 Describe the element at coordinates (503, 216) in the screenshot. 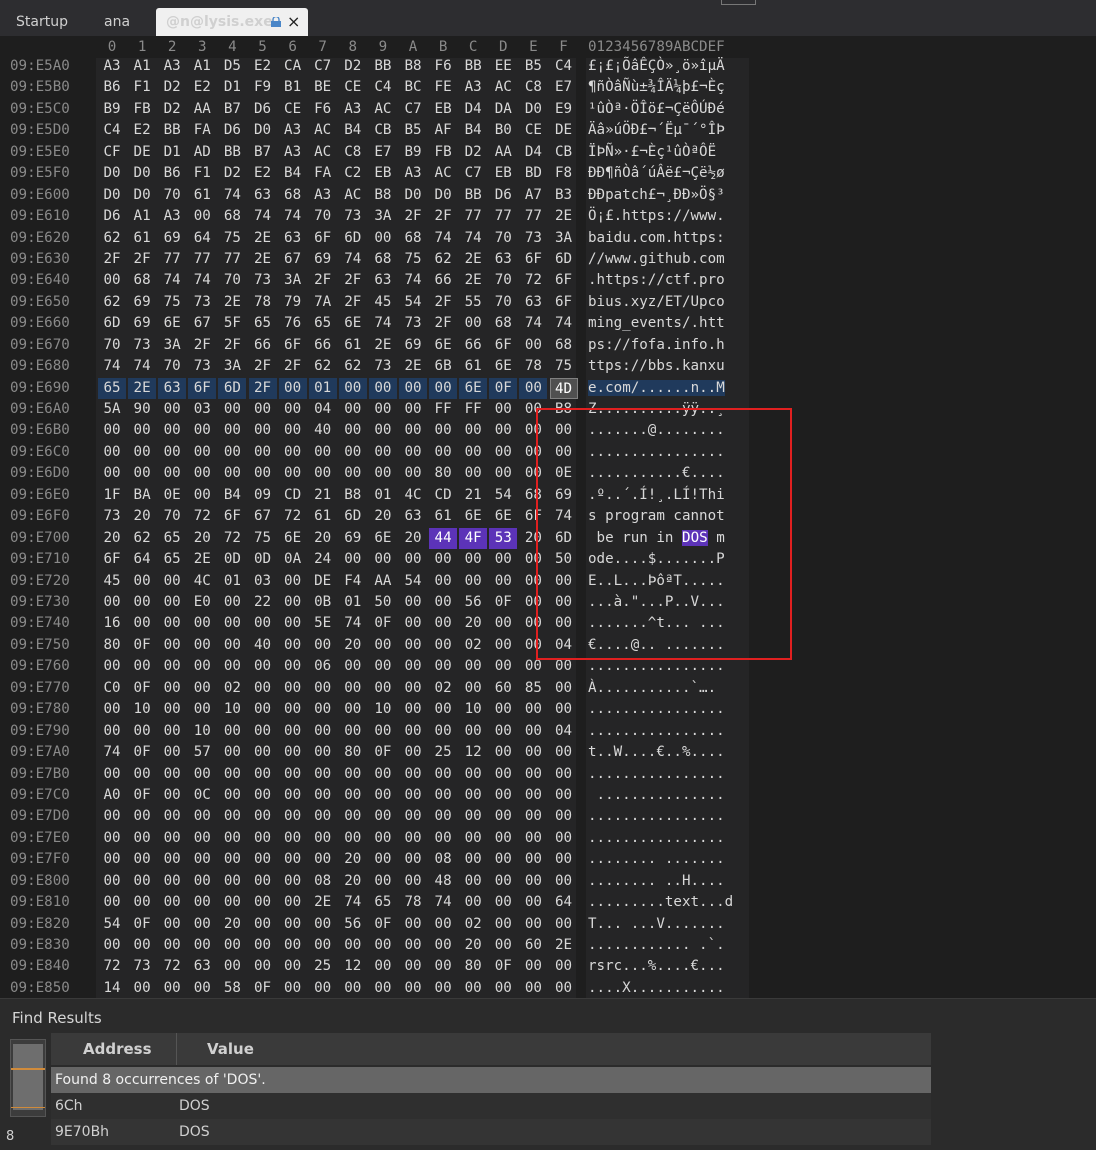

I see `hex-byte: 77` at that location.